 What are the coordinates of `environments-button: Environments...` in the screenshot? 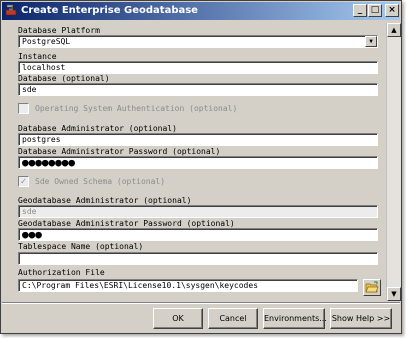 It's located at (295, 318).